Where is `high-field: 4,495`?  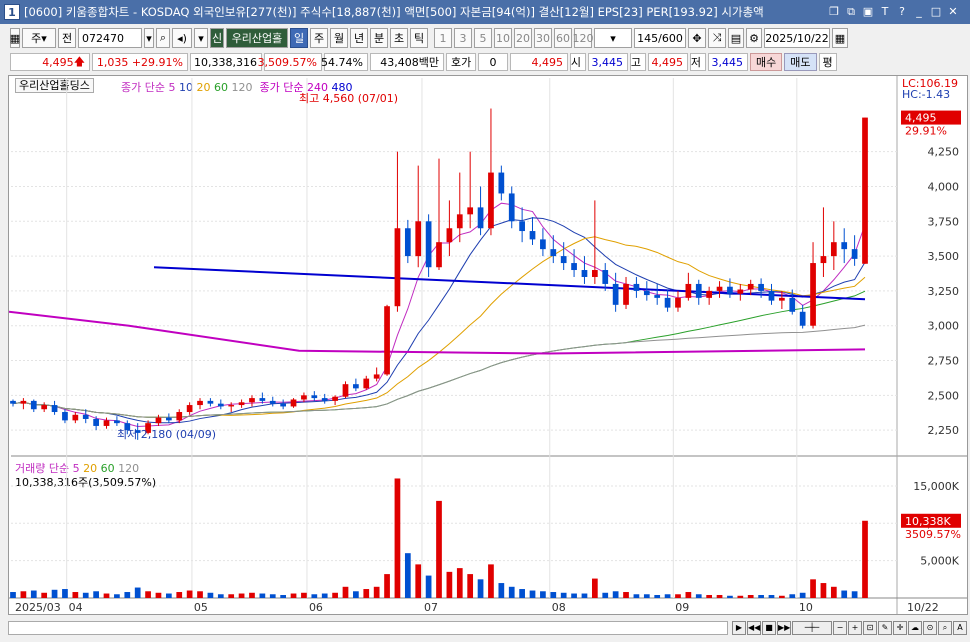
high-field: 4,495 is located at coordinates (668, 62).